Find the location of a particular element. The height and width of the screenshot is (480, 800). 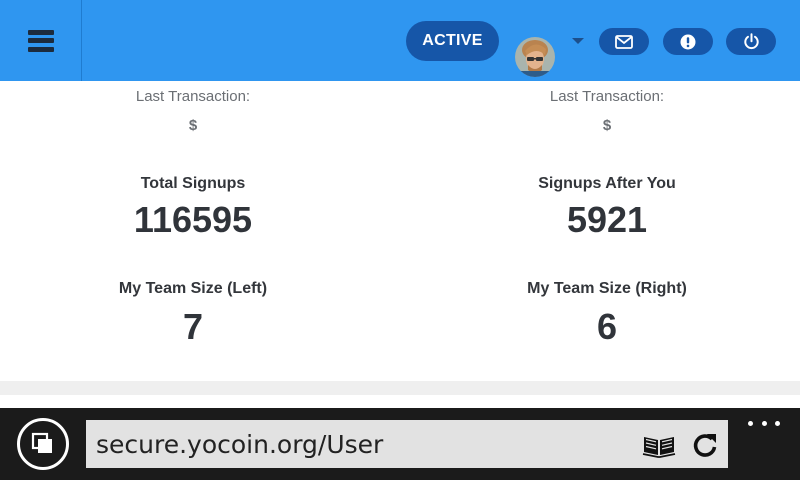

logout-button is located at coordinates (751, 41).